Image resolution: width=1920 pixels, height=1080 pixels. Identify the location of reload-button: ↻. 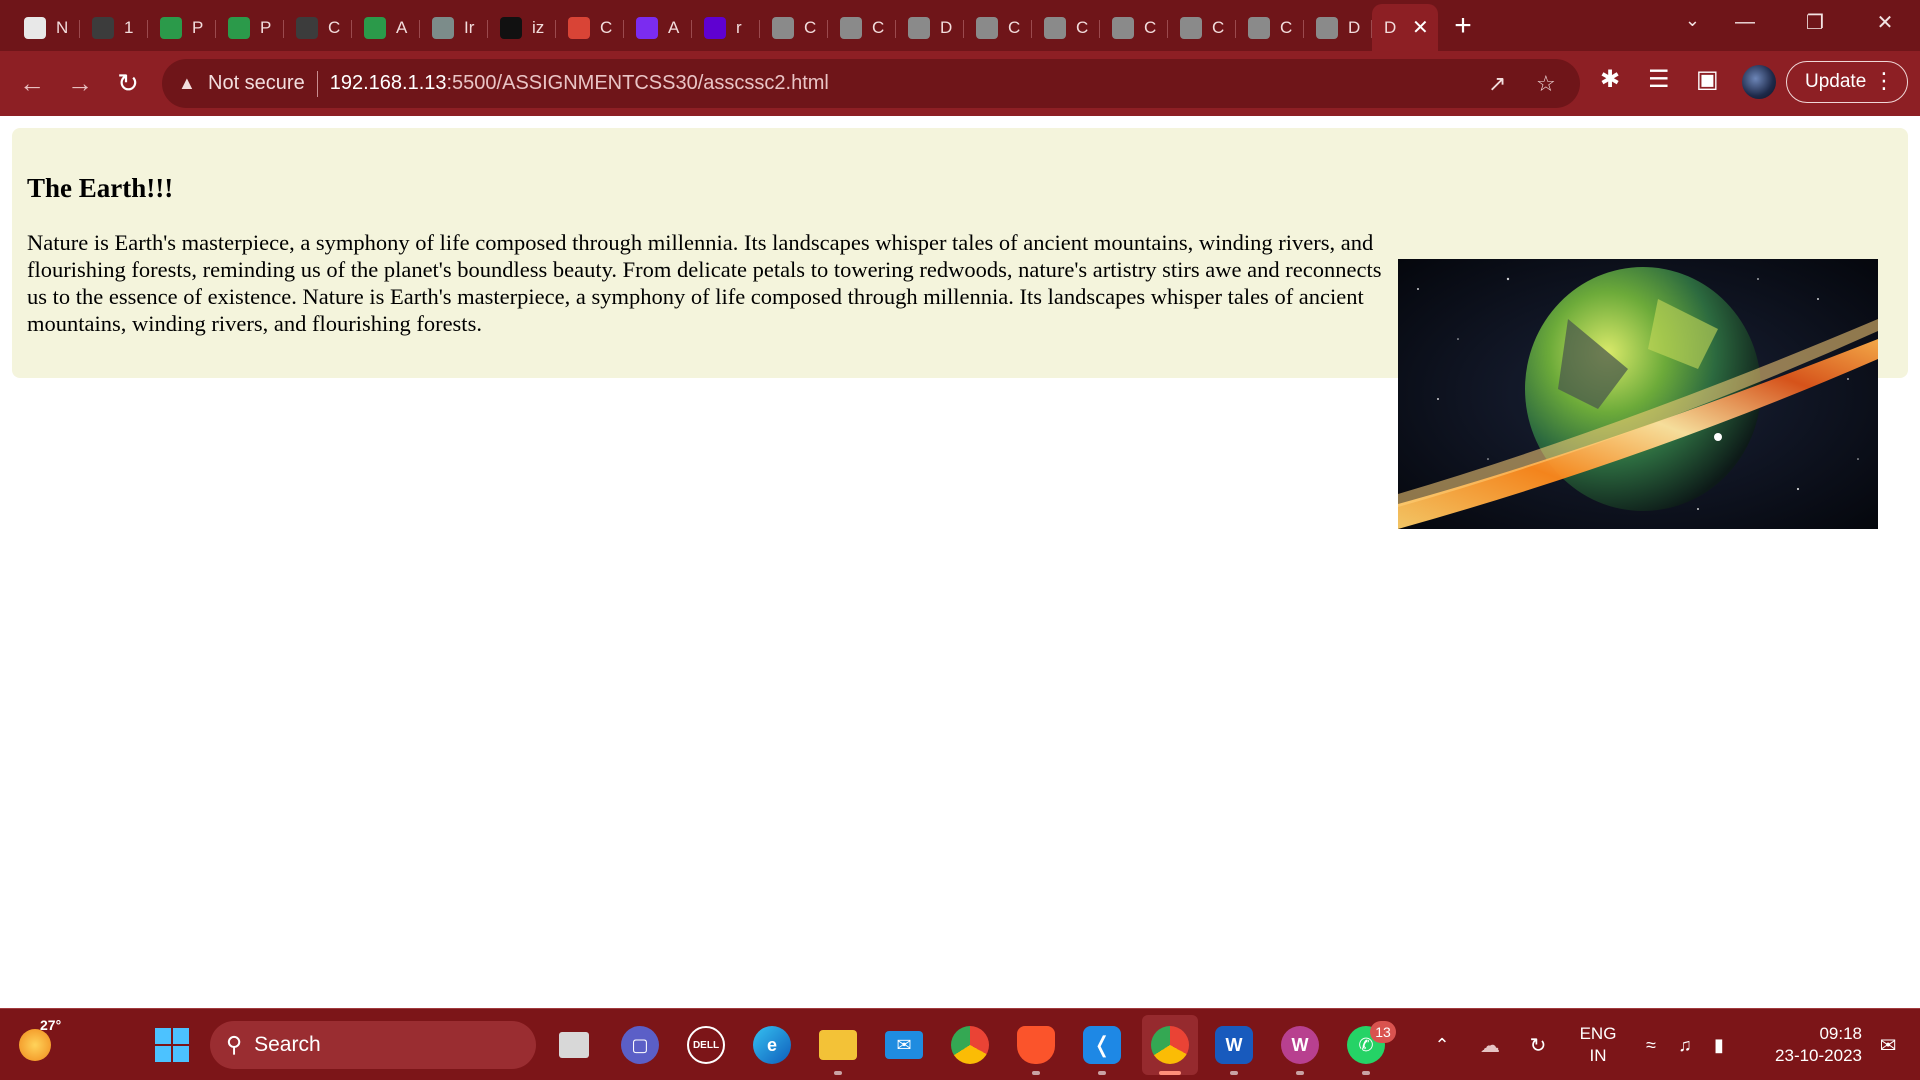
(128, 83).